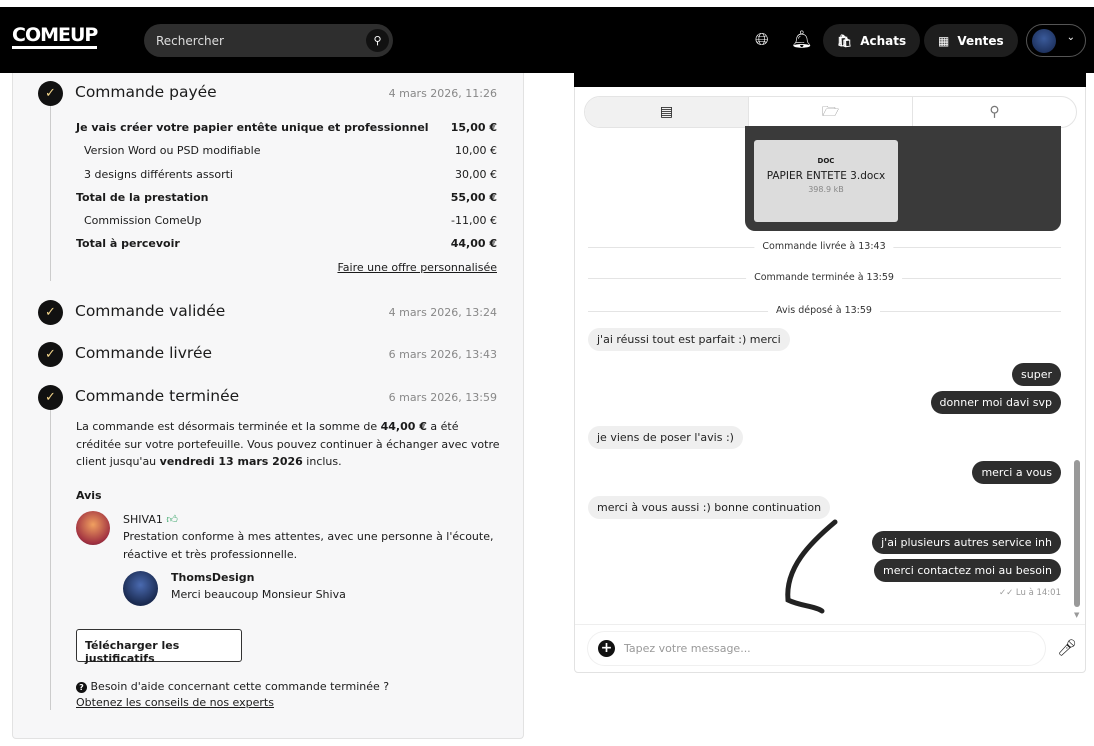 This screenshot has width=1094, height=746. Describe the element at coordinates (144, 353) in the screenshot. I see `step-title: Commande livrée` at that location.